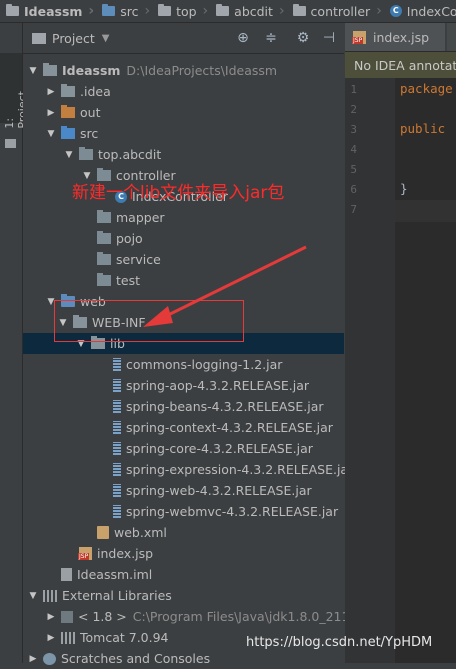 The height and width of the screenshot is (669, 456). Describe the element at coordinates (232, 283) in the screenshot. I see `arrow-shaft` at that location.